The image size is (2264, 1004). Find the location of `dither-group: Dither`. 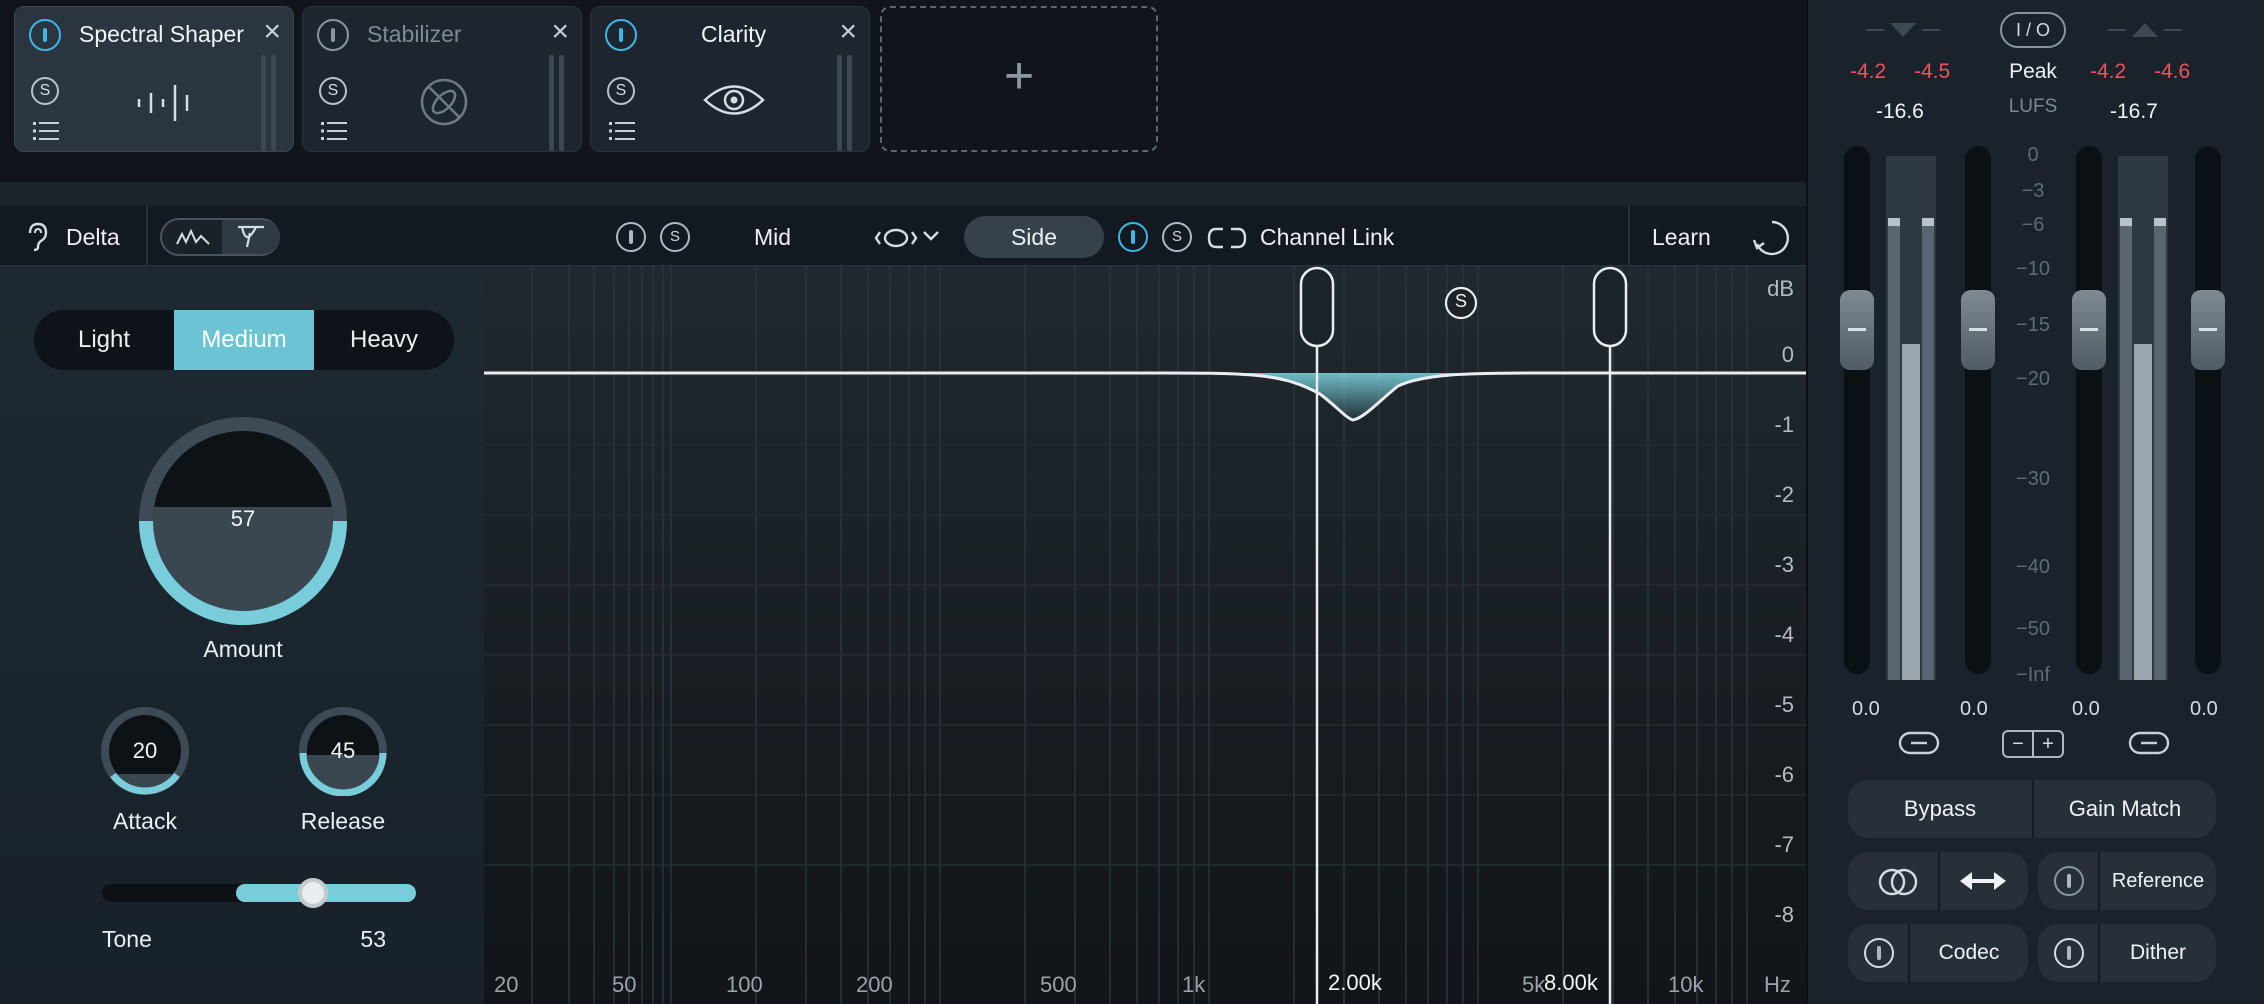

dither-group: Dither is located at coordinates (2127, 953).